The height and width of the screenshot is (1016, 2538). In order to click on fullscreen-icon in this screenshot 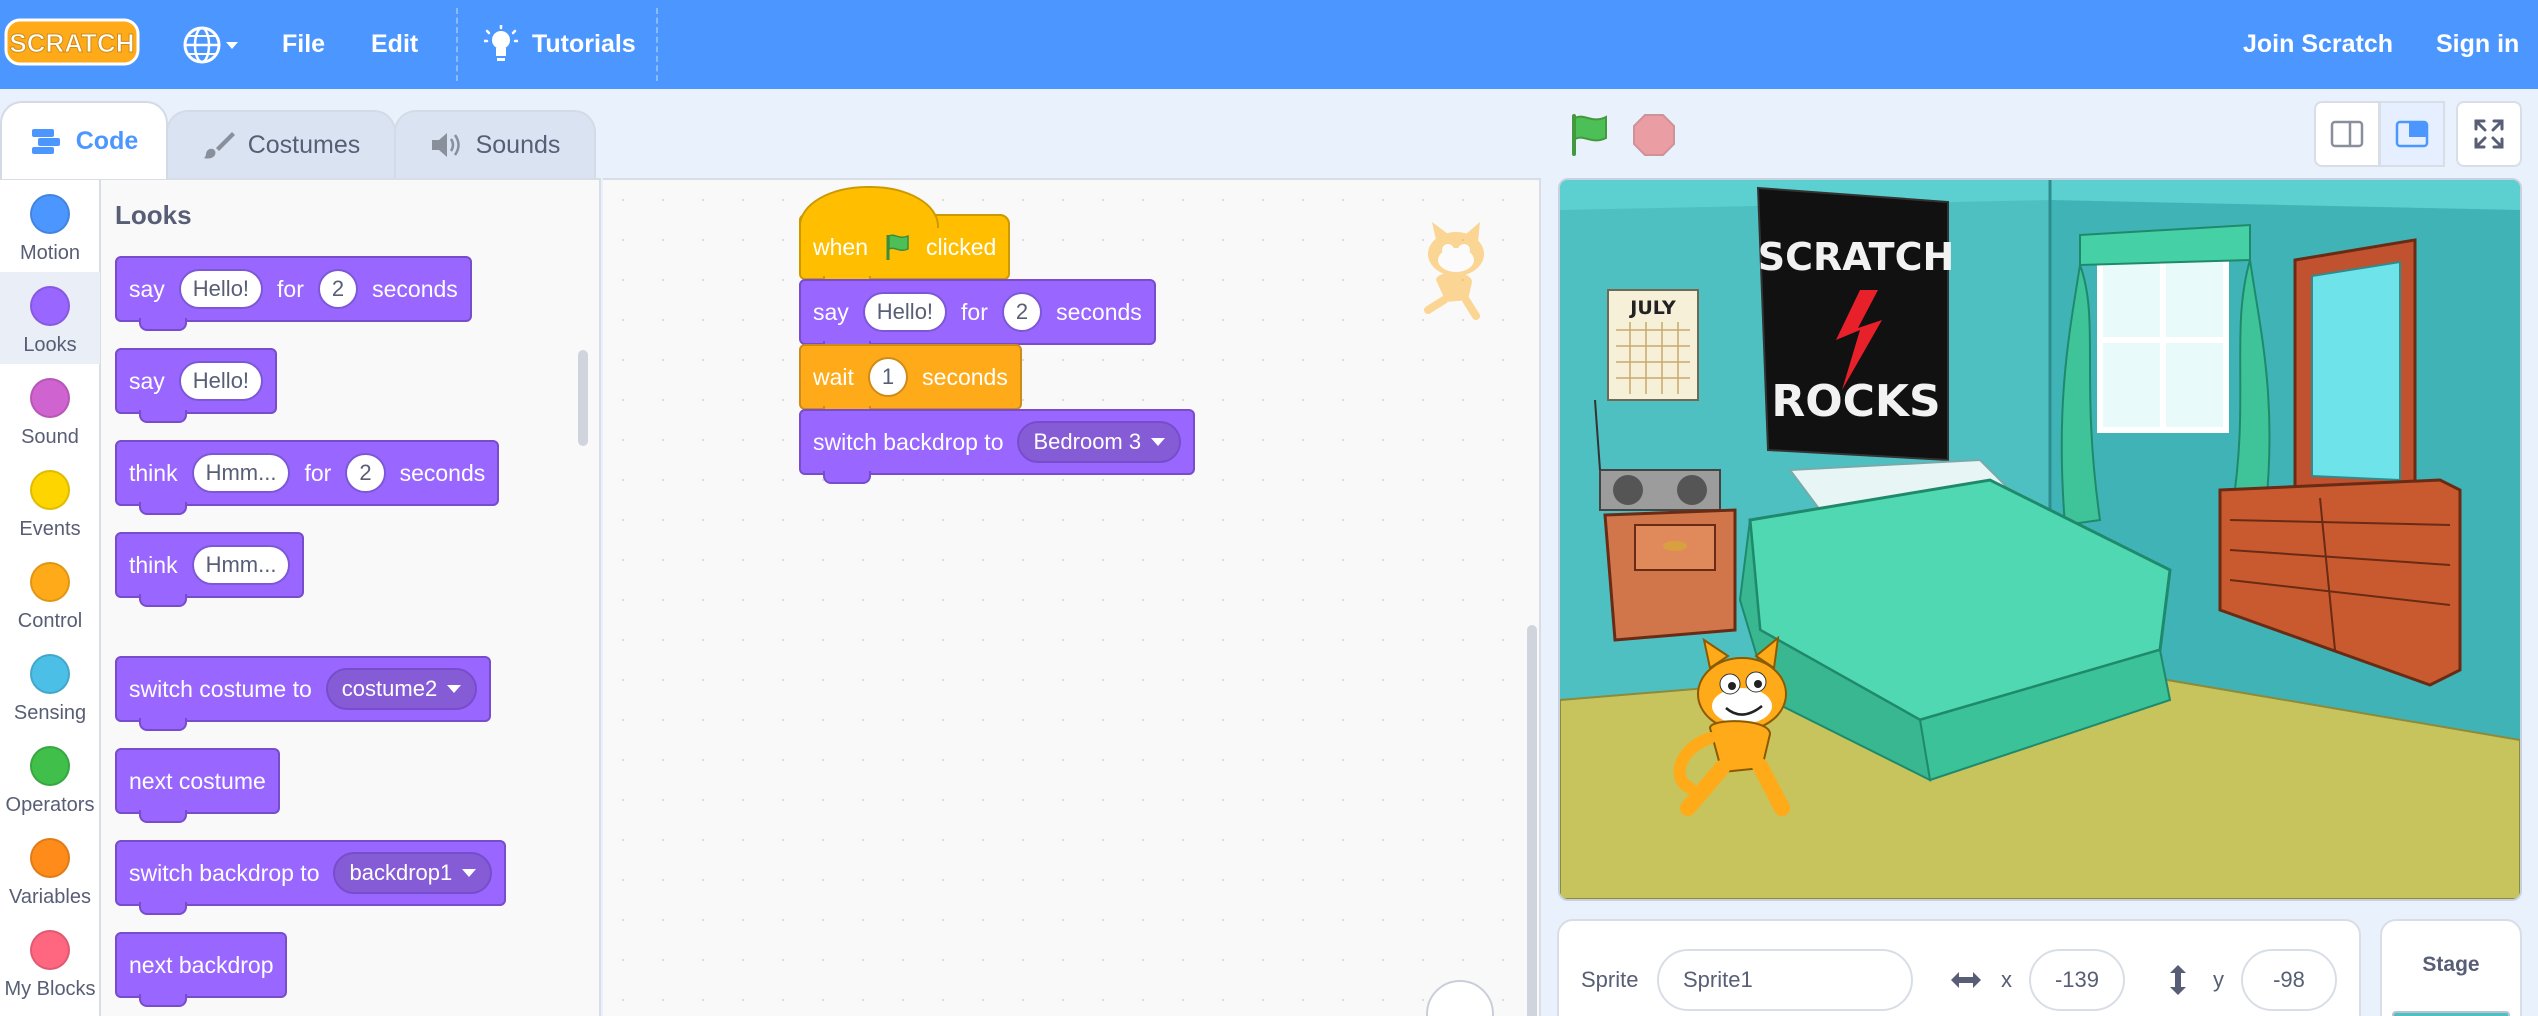, I will do `click(2489, 134)`.